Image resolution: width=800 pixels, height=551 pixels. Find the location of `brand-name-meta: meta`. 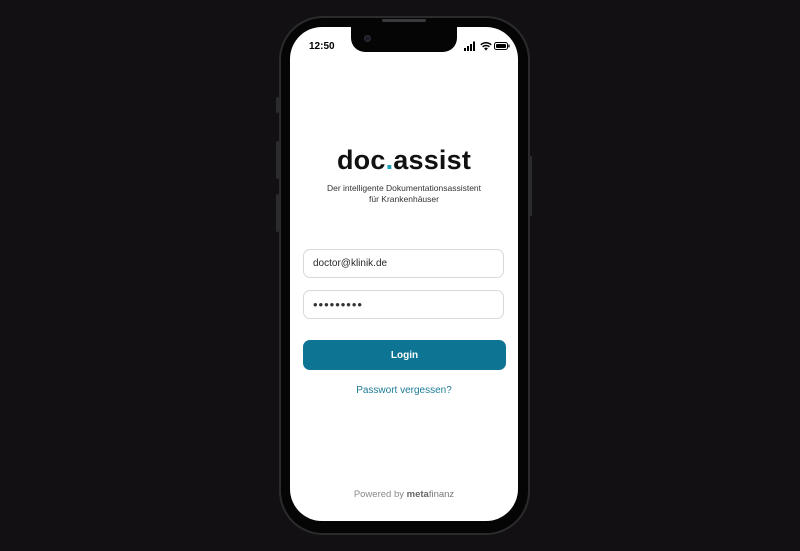

brand-name-meta: meta is located at coordinates (417, 494).